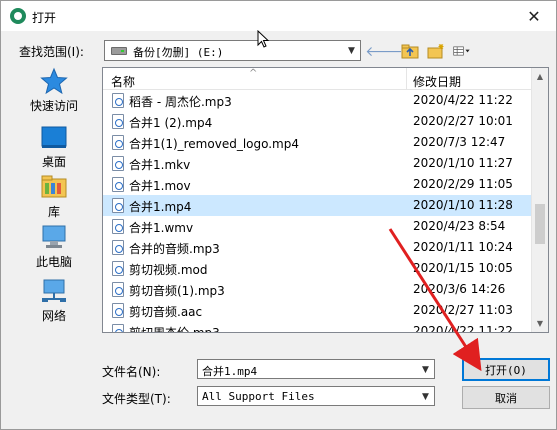 The height and width of the screenshot is (430, 557). I want to click on file-name: 剪切音频.aac, so click(166, 312).